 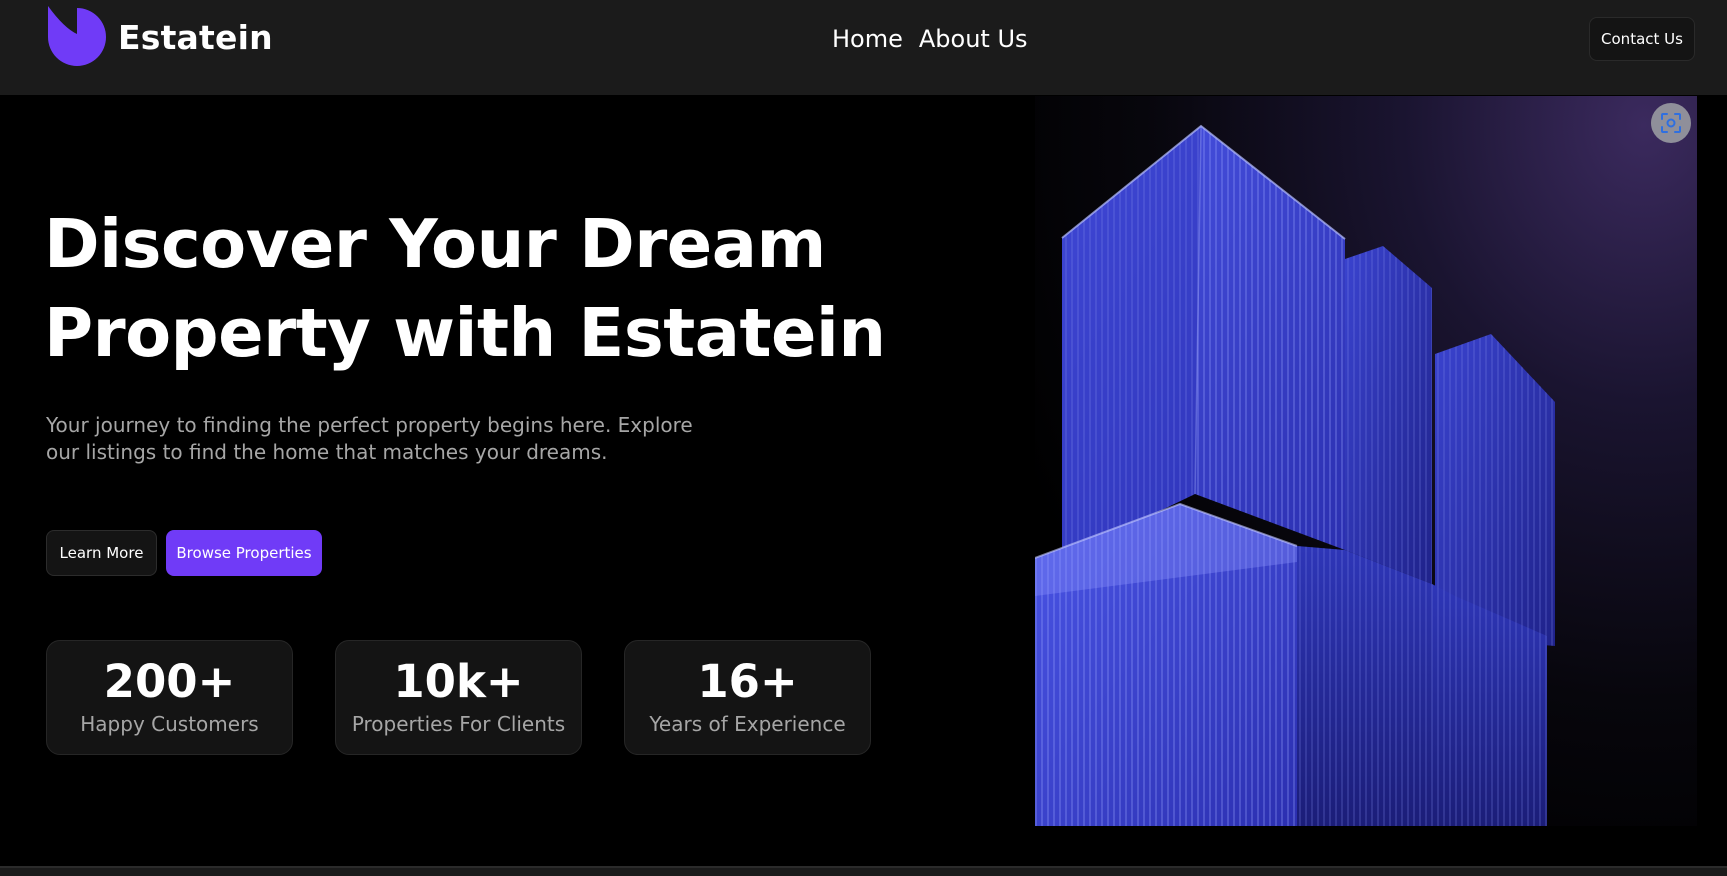 What do you see at coordinates (747, 681) in the screenshot?
I see `stat-value: 16+` at bounding box center [747, 681].